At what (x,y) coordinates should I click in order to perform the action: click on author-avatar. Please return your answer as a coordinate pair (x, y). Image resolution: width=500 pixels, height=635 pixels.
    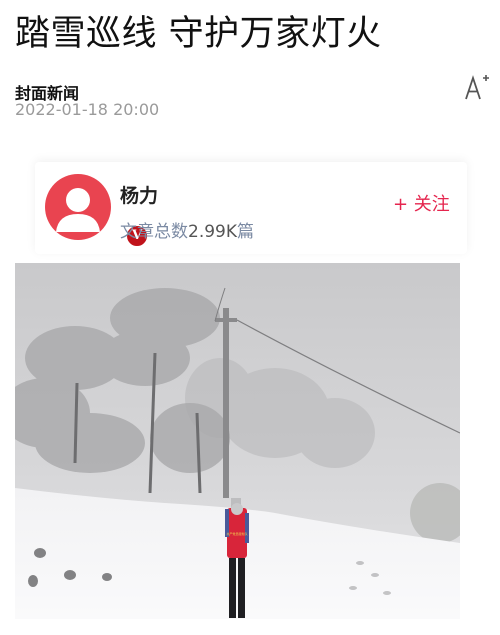
    Looking at the image, I should click on (78, 207).